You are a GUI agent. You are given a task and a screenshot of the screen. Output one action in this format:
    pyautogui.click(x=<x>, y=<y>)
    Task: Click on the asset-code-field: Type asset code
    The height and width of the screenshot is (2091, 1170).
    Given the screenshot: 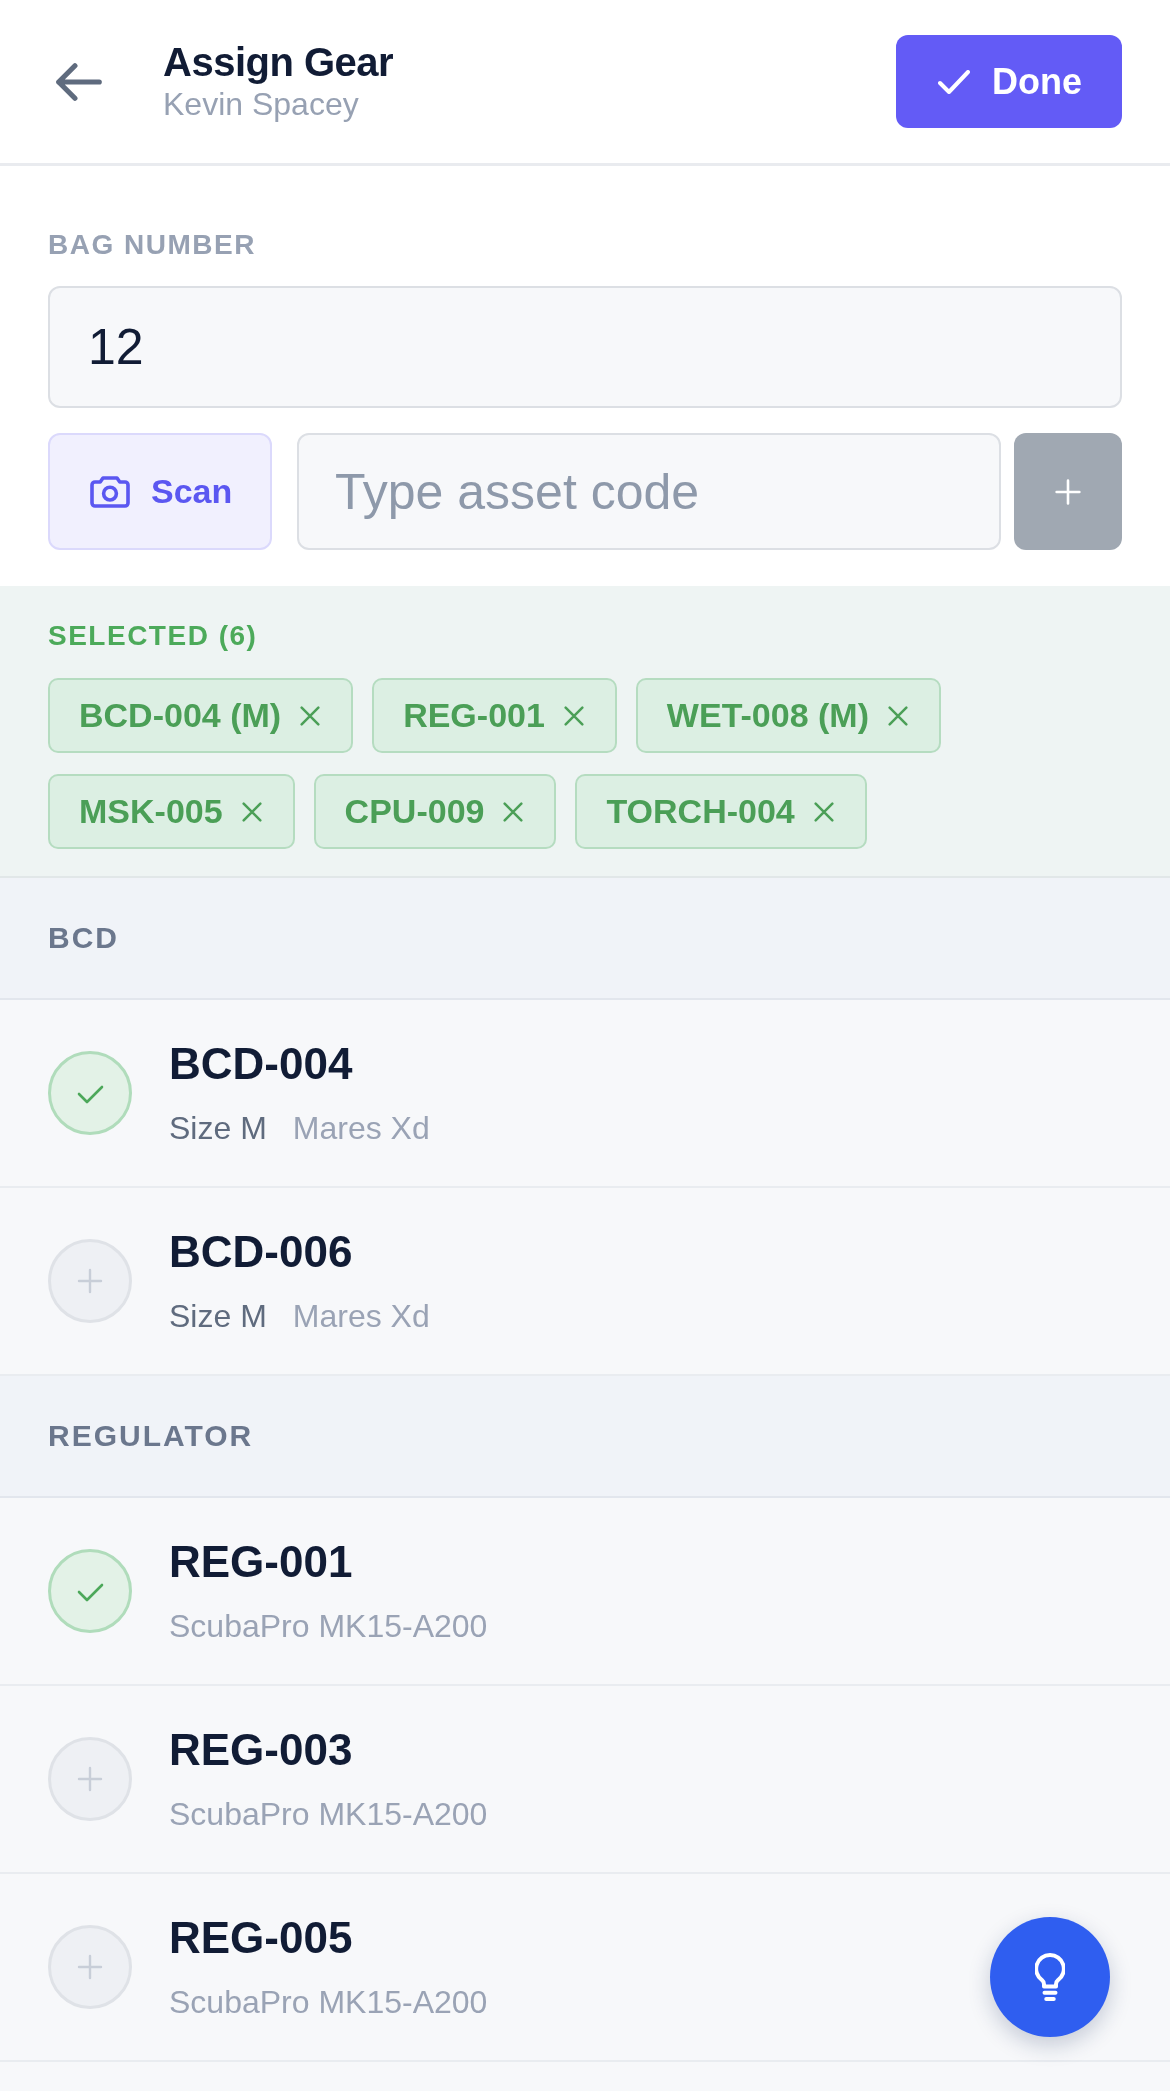 What is the action you would take?
    pyautogui.click(x=649, y=491)
    